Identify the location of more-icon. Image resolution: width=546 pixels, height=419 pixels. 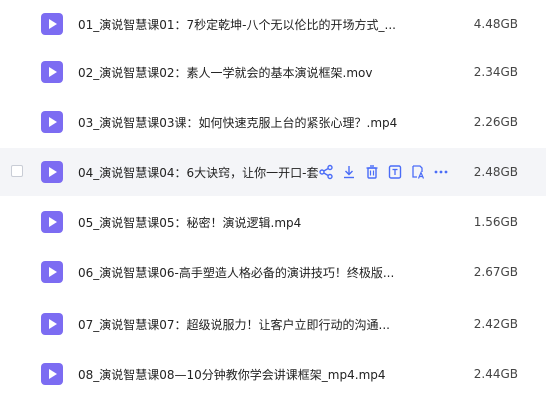
(441, 172).